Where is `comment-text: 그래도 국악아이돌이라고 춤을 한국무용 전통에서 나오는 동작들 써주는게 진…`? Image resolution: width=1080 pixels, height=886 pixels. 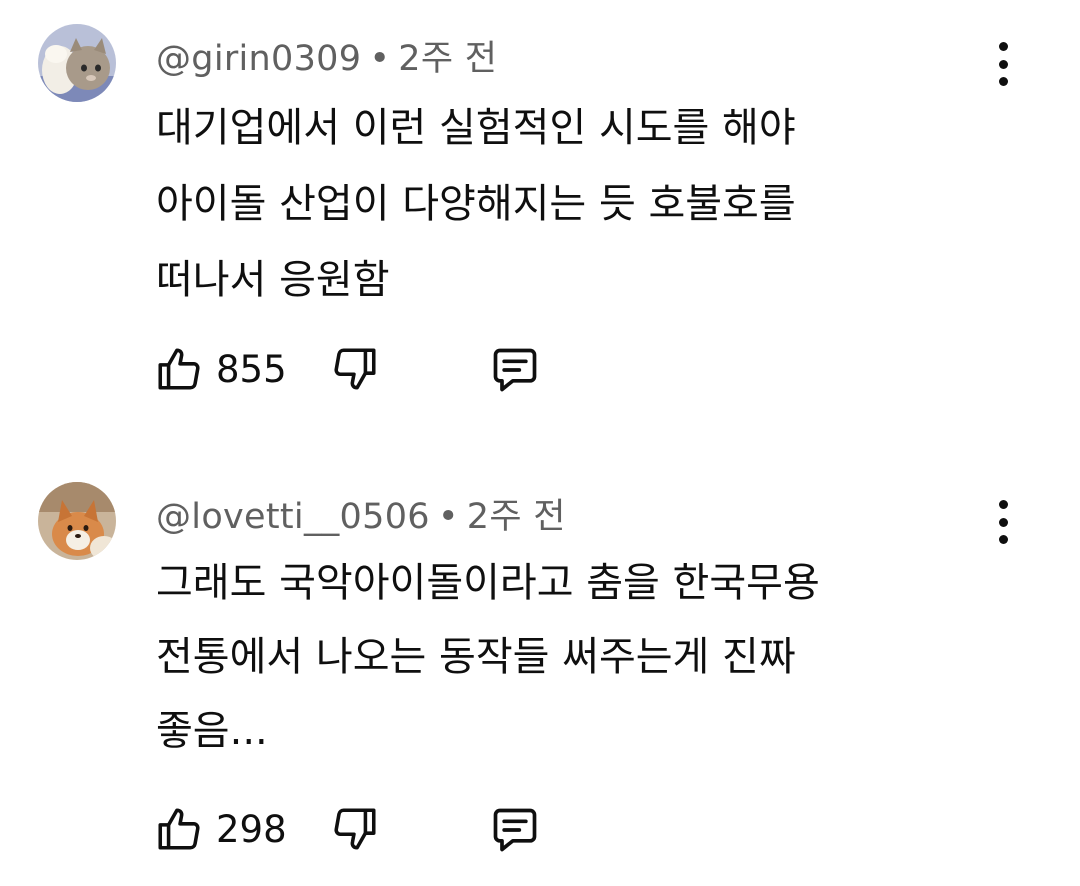 comment-text: 그래도 국악아이돌이라고 춤을 한국무용 전통에서 나오는 동작들 써주는게 진… is located at coordinates (488, 657).